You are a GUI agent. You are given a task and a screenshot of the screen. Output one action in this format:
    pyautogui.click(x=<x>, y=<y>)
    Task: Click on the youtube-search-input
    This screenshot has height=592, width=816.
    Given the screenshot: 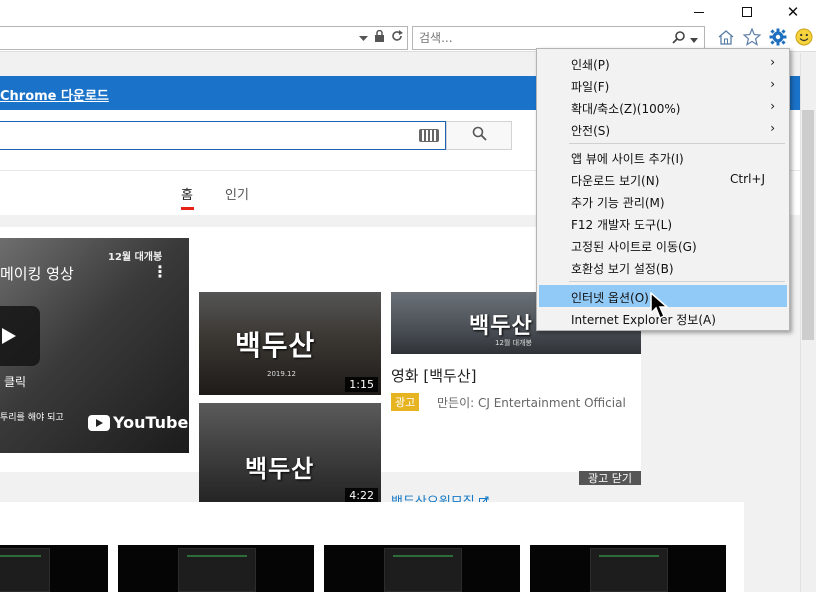 What is the action you would take?
    pyautogui.click(x=223, y=135)
    